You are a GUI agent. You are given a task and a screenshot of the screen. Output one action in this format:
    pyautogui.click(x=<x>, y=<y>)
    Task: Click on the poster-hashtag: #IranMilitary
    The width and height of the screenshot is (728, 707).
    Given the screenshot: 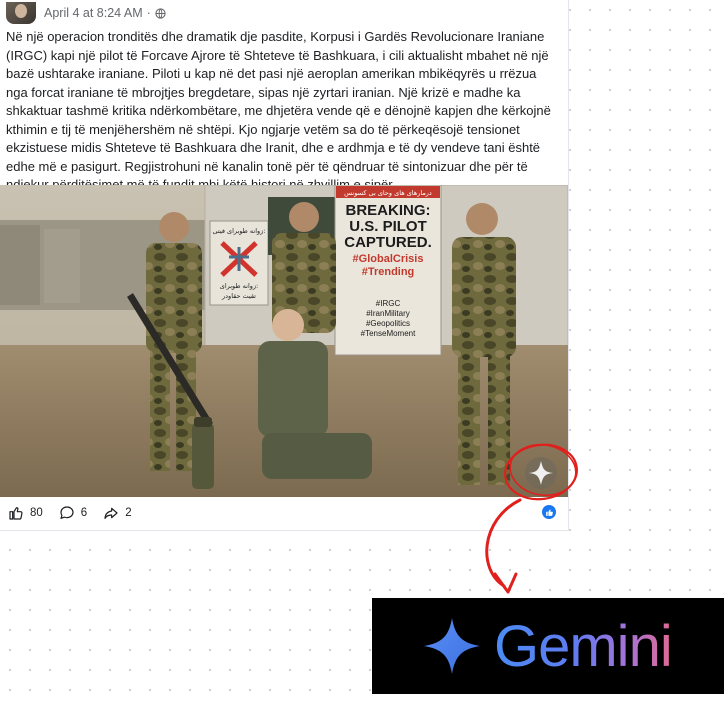 What is the action you would take?
    pyautogui.click(x=388, y=313)
    